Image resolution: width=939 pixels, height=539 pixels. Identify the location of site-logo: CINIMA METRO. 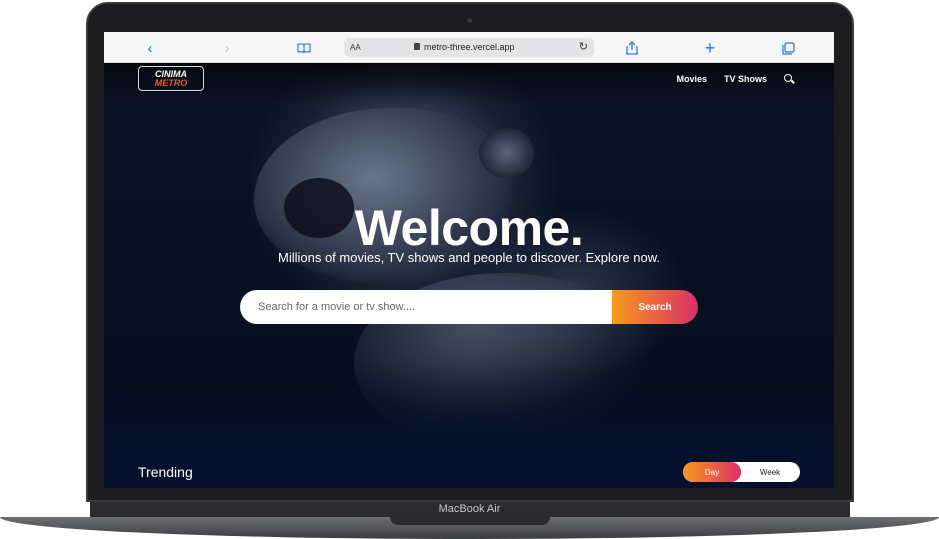
(171, 78).